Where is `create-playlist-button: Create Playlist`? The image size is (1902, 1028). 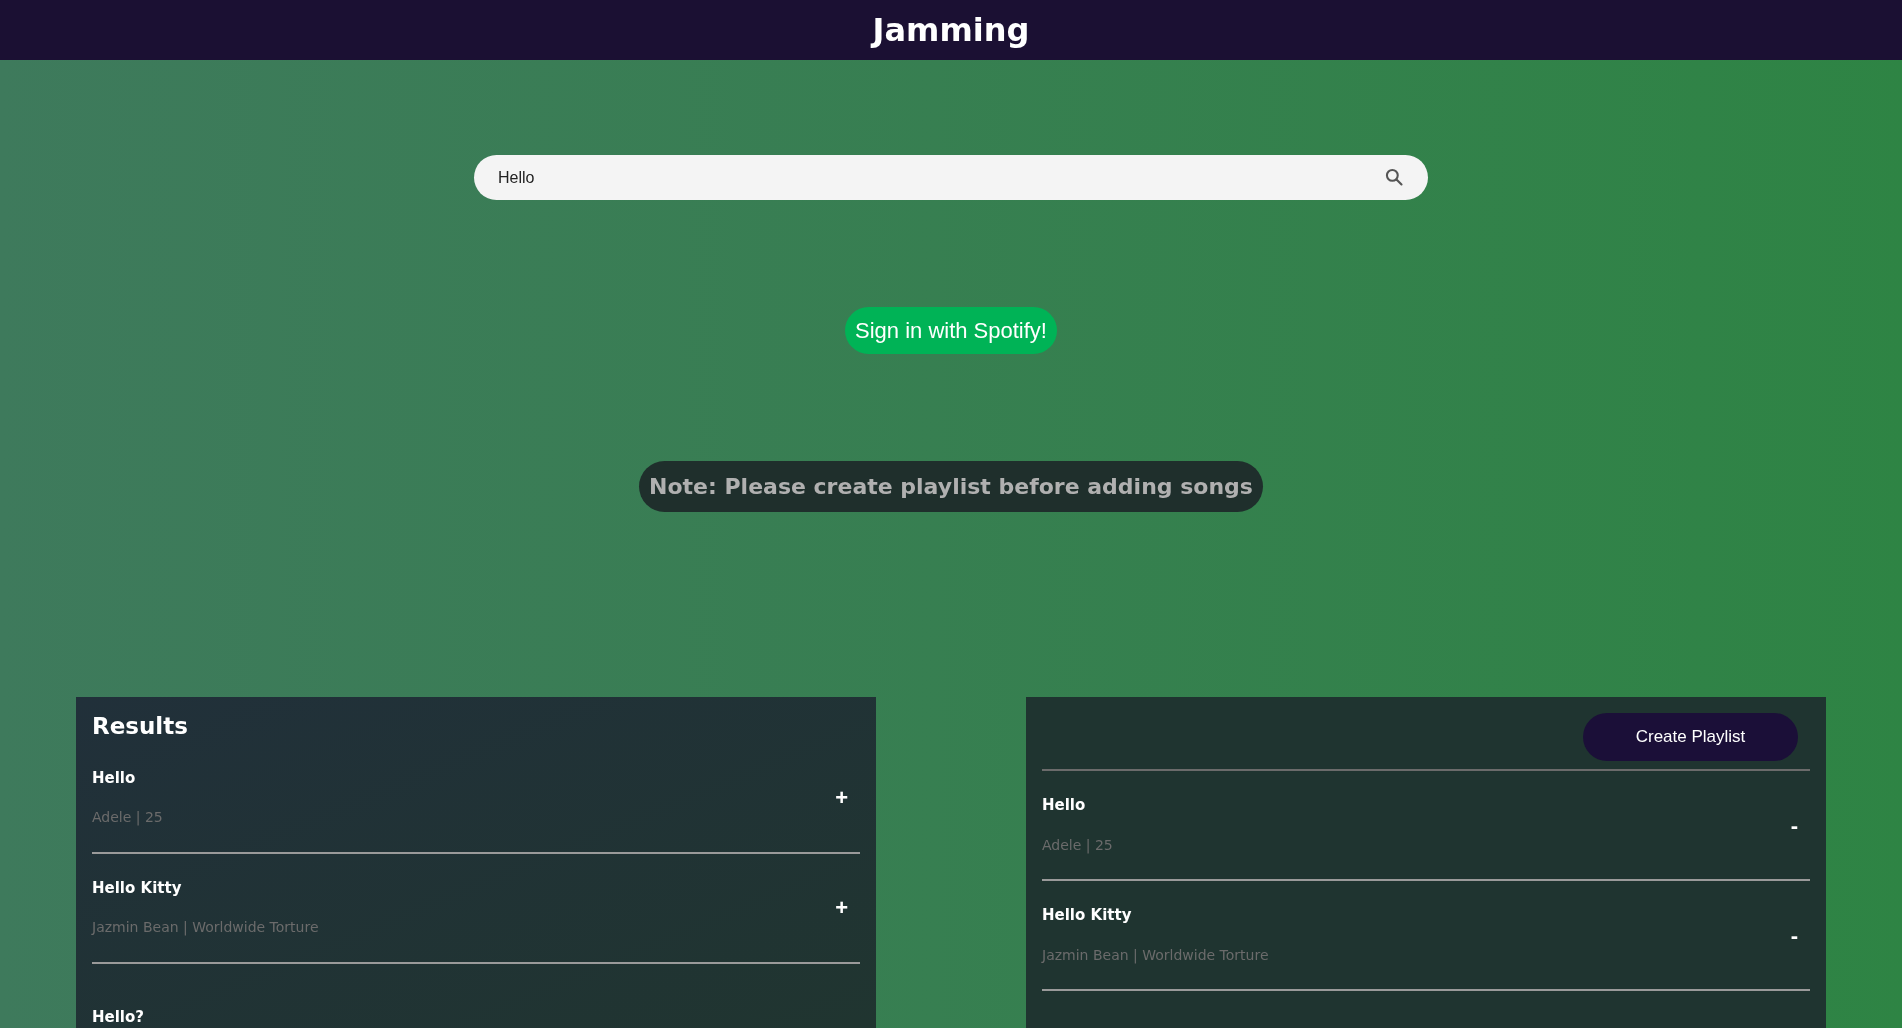 create-playlist-button: Create Playlist is located at coordinates (1690, 737).